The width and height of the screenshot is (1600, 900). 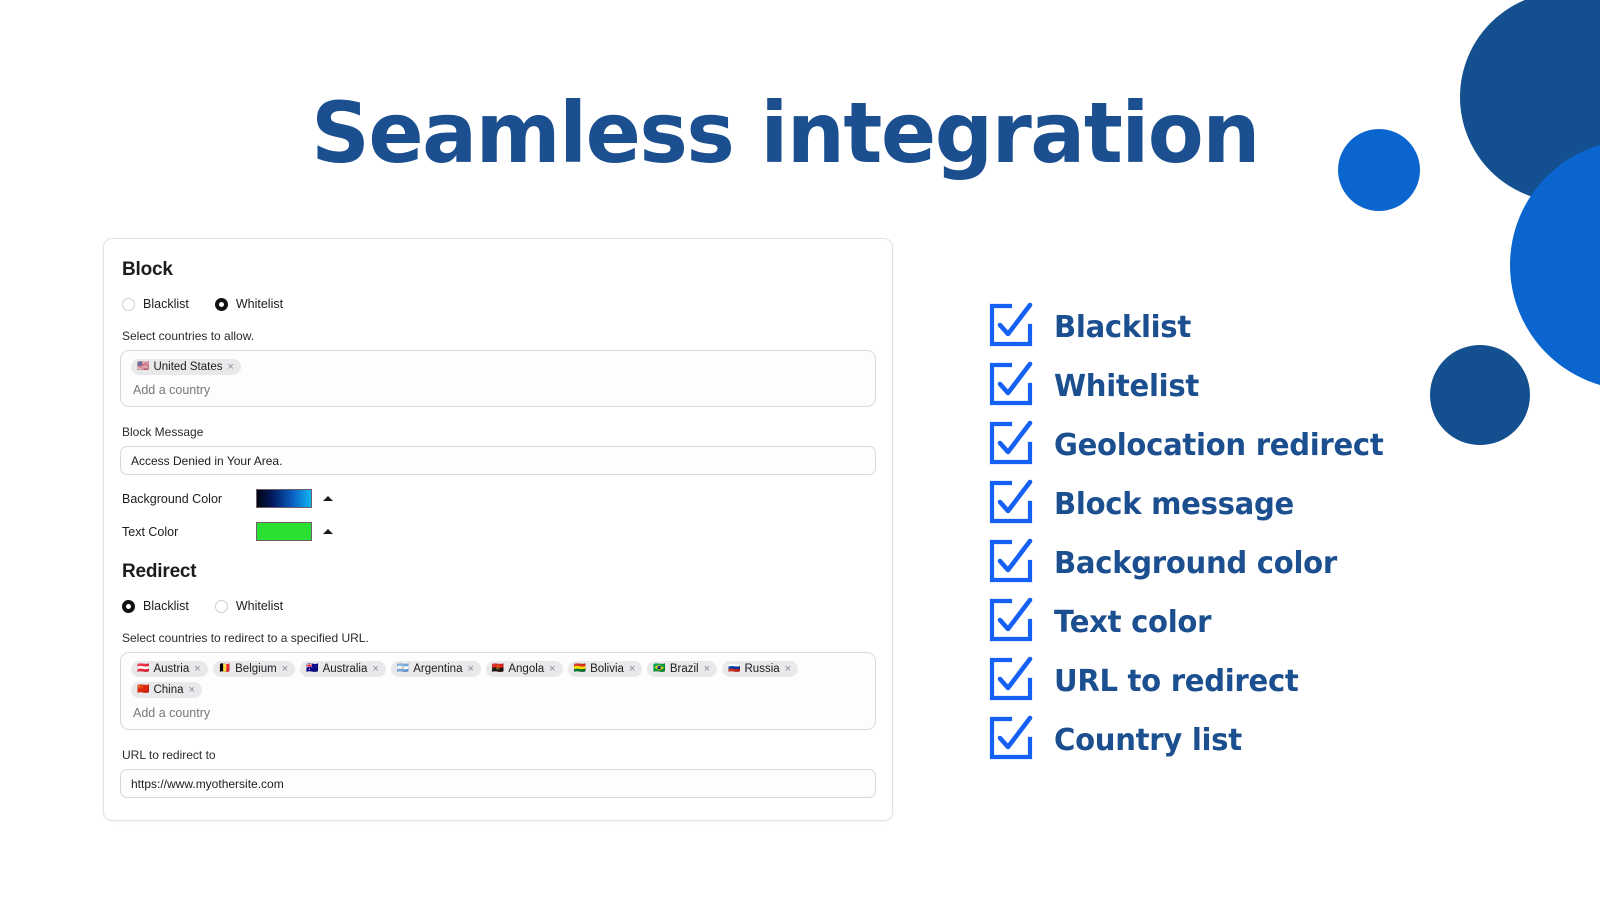 I want to click on feature-list-item: Geolocation redirect, so click(x=1189, y=445).